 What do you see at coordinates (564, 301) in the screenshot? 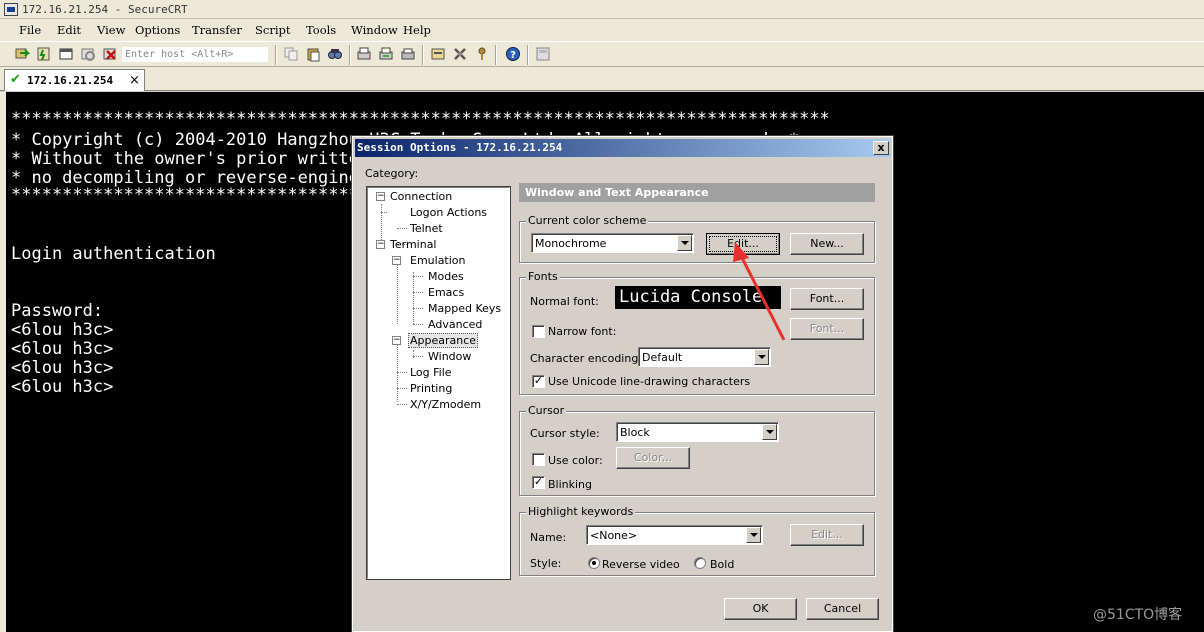
I see `normal-font-label: Normal font:` at bounding box center [564, 301].